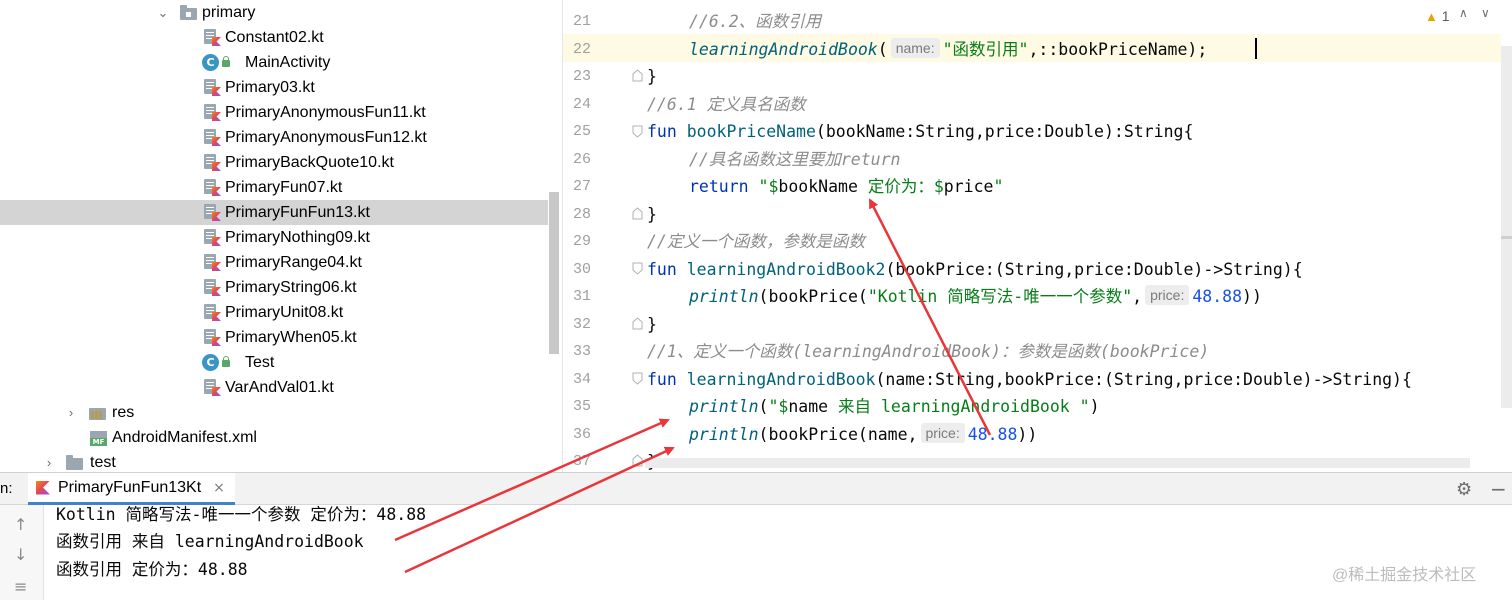  I want to click on tree-label: PrimaryString06.kt, so click(291, 287).